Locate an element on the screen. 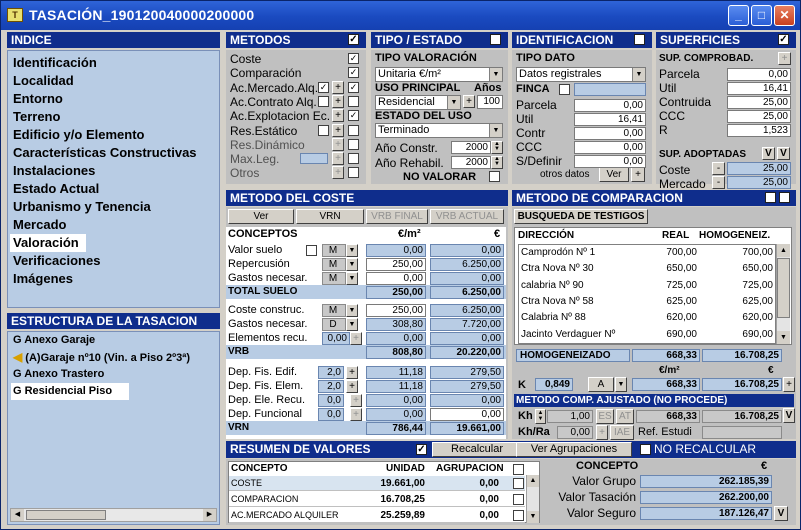 The height and width of the screenshot is (530, 801). indice-item: Características Constructivas is located at coordinates (113, 153).